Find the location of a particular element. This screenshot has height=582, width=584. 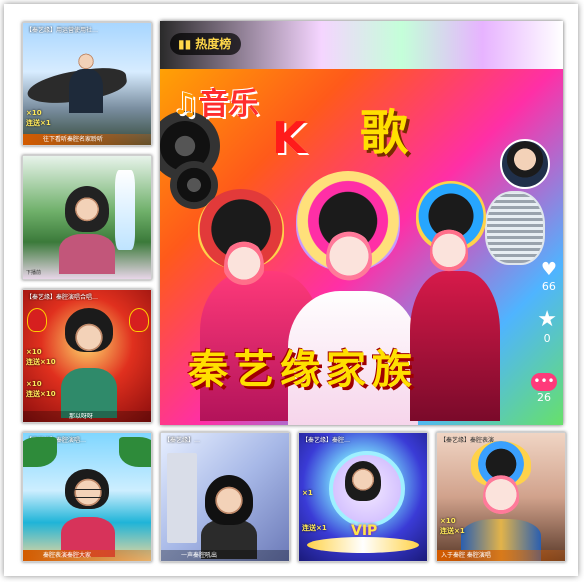

tile-bottom-caption: 一声秦腔吼出 is located at coordinates (225, 555).